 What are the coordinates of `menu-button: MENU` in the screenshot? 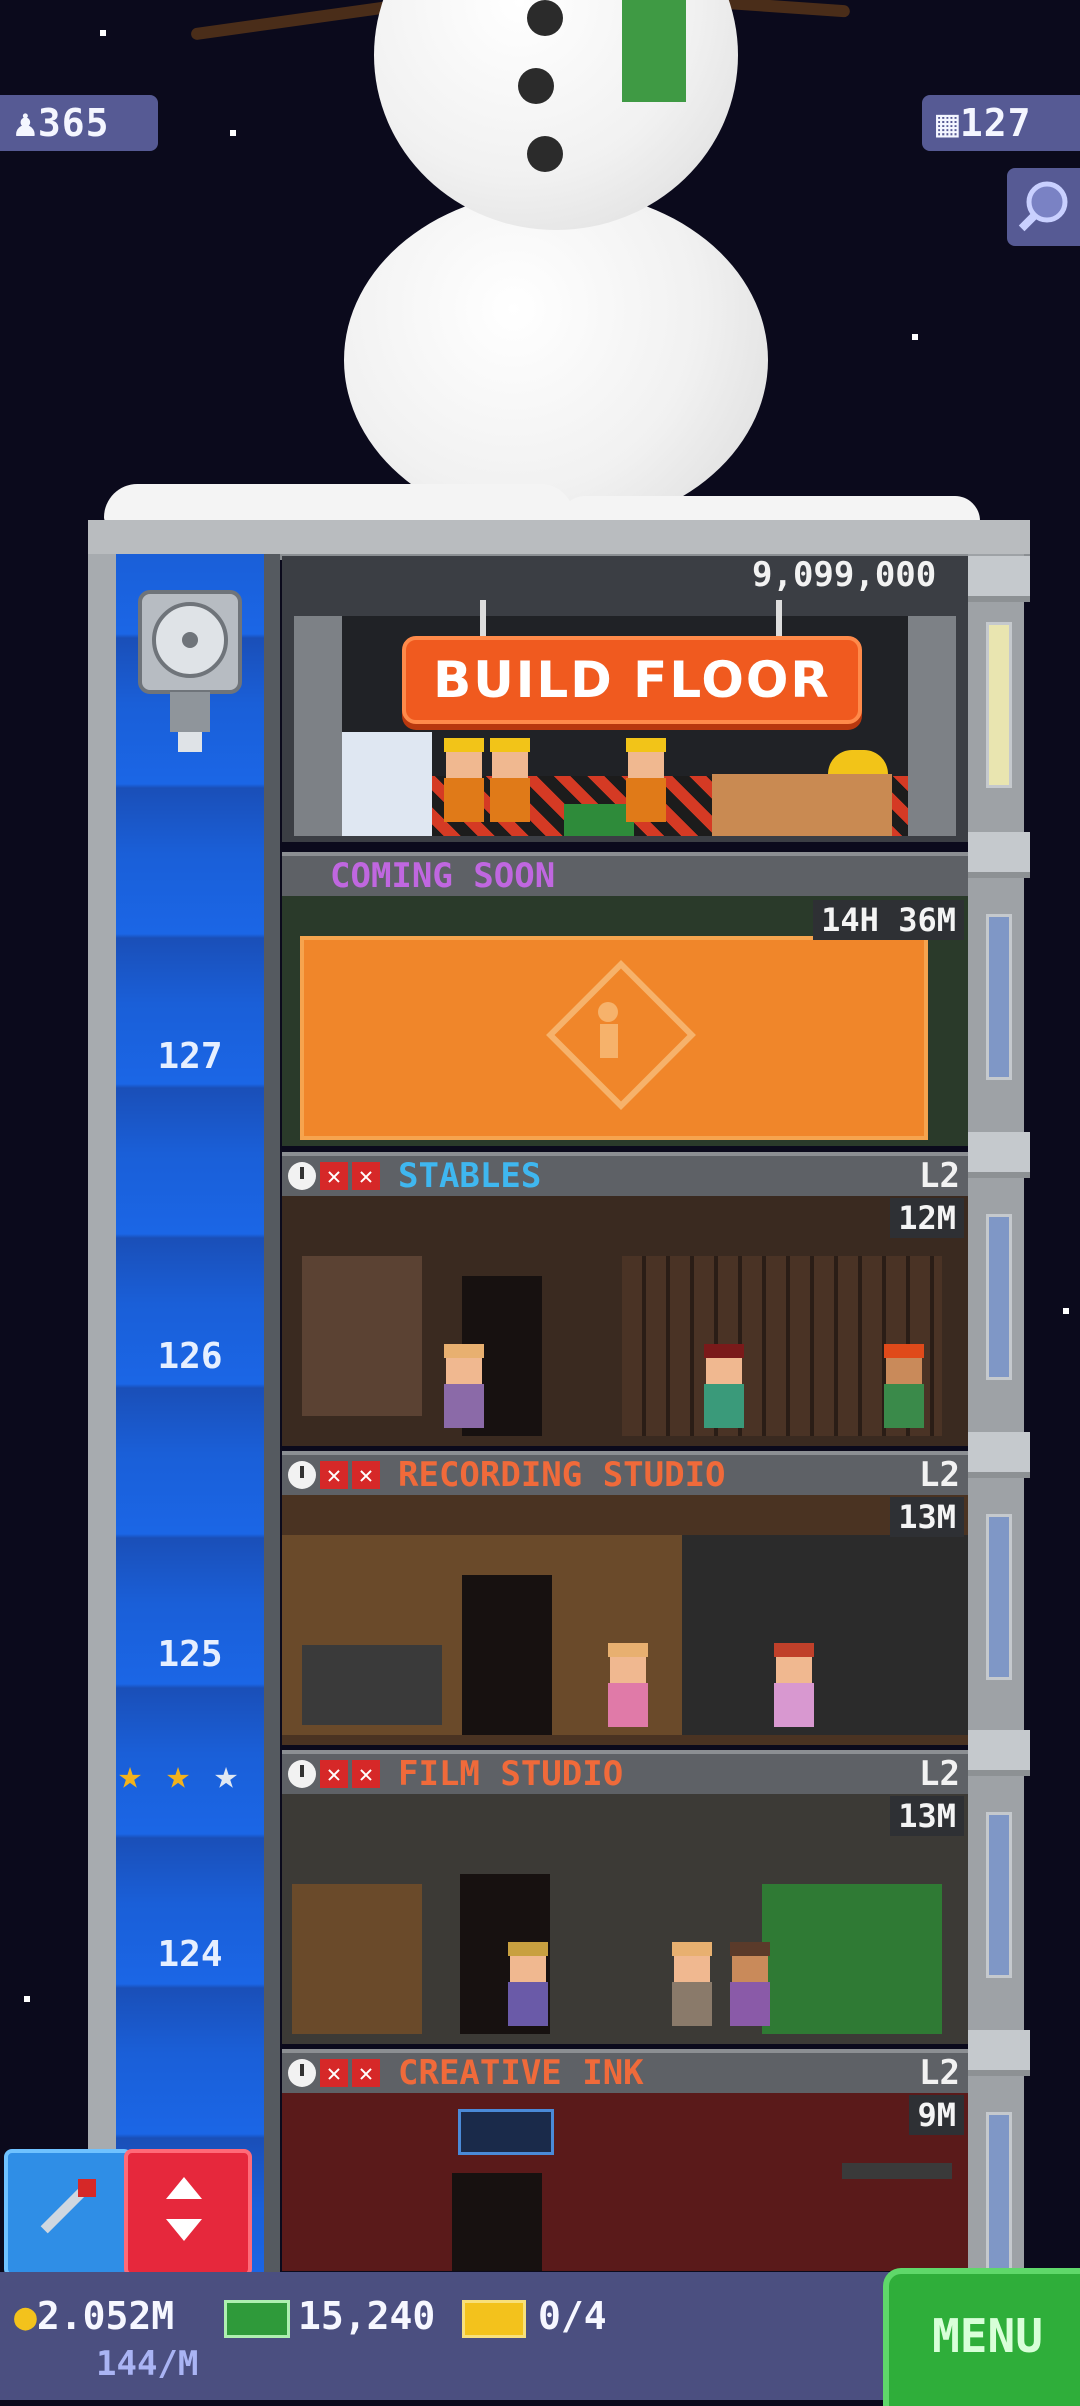 It's located at (981, 2337).